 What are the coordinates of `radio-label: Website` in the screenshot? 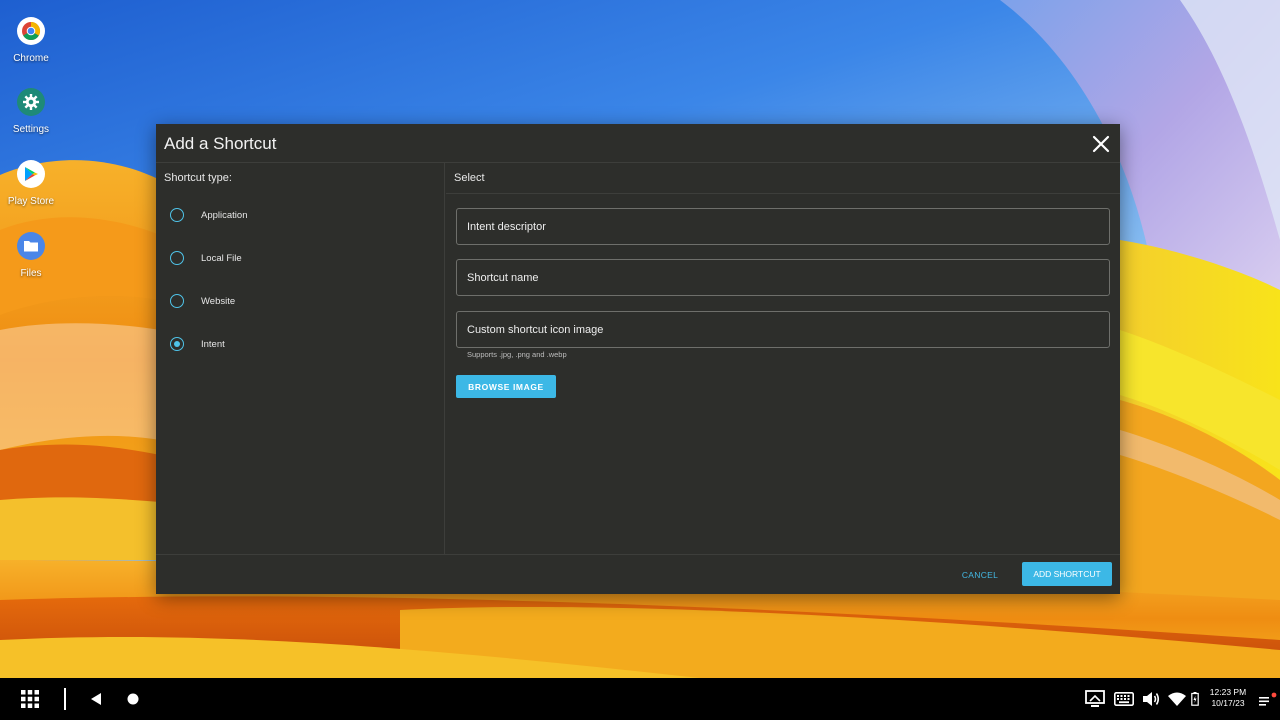 It's located at (218, 301).